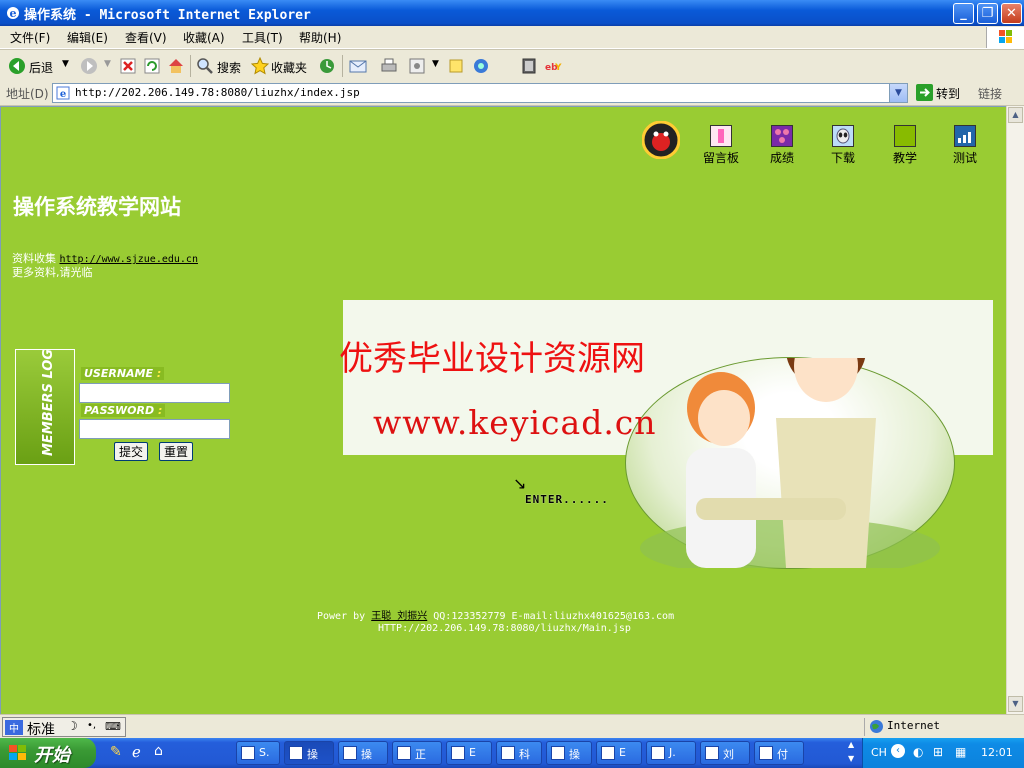 This screenshot has width=1024, height=768. What do you see at coordinates (146, 37) in the screenshot?
I see `menu-view: 查看(V)` at bounding box center [146, 37].